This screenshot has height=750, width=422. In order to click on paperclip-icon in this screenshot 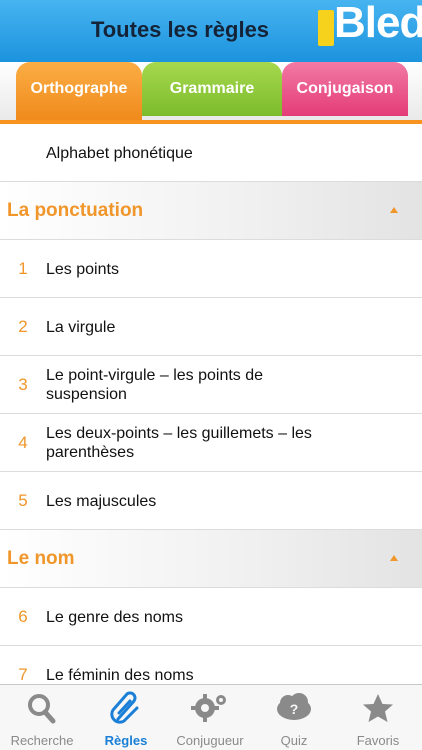, I will do `click(124, 707)`.